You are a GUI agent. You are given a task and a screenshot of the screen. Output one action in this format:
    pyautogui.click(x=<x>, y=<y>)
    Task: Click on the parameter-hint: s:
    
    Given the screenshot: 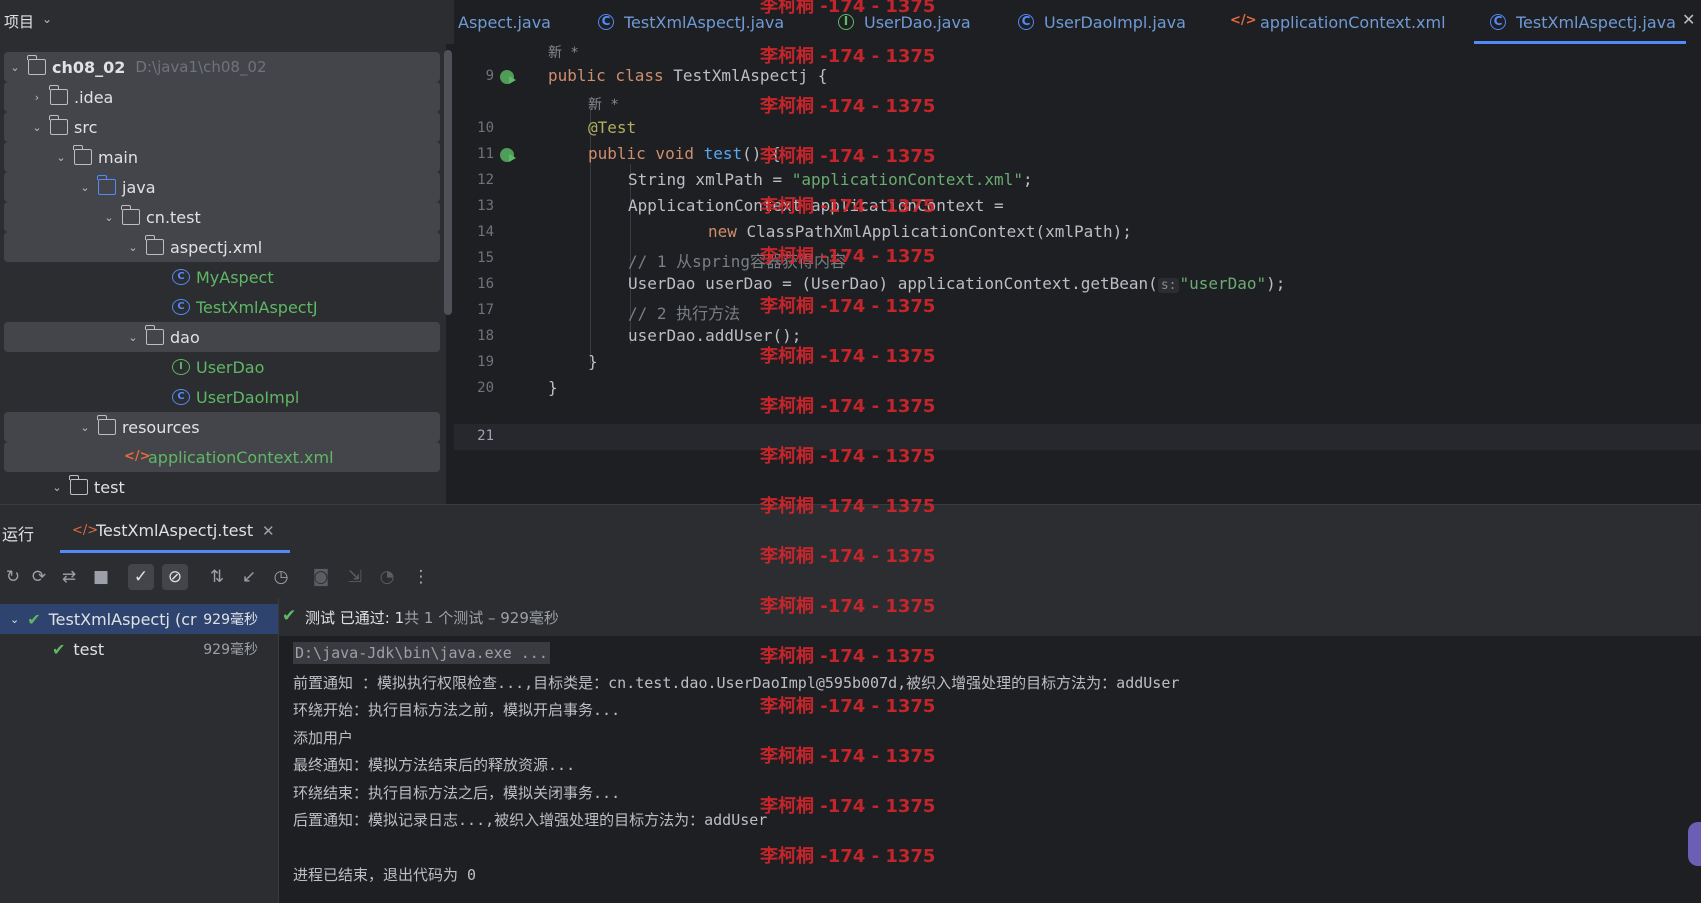 What is the action you would take?
    pyautogui.click(x=1168, y=285)
    